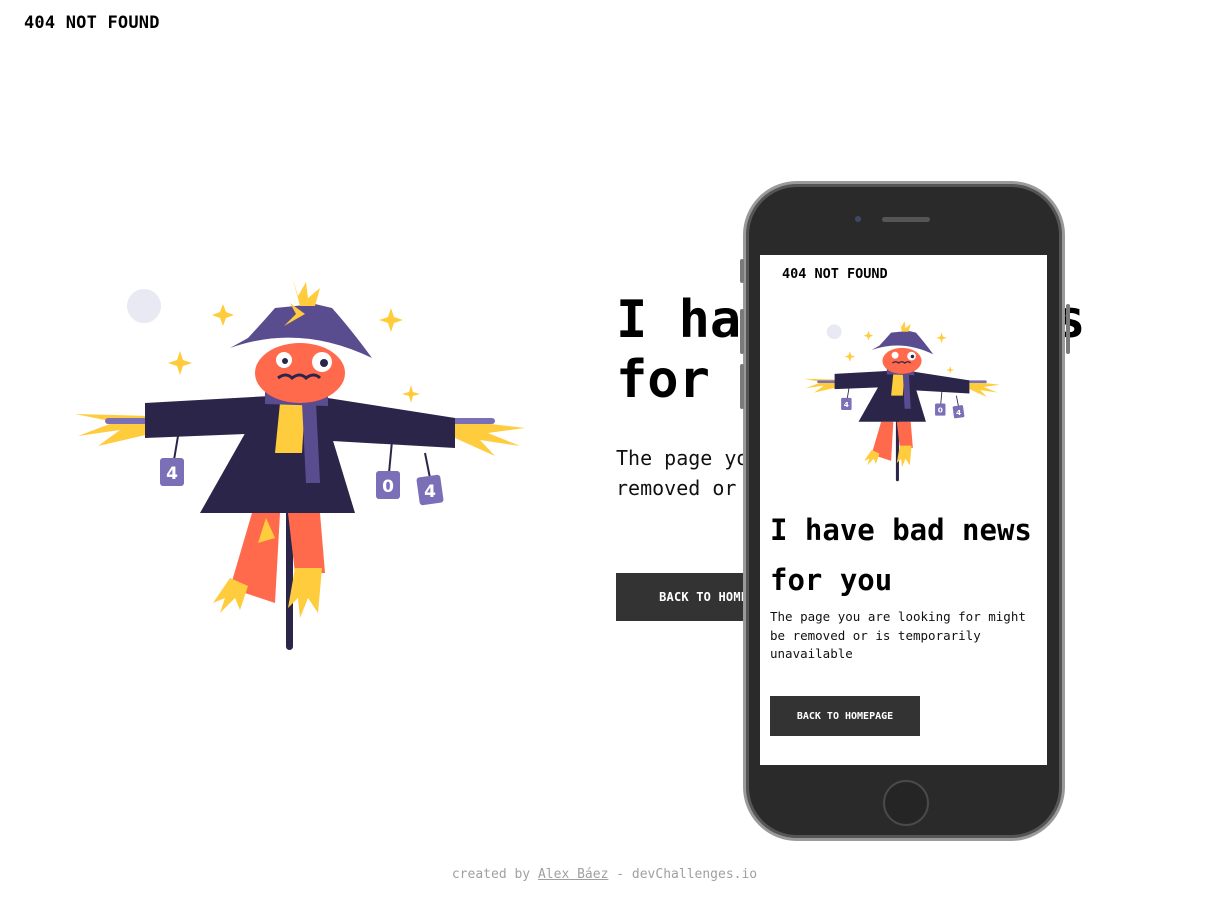 The width and height of the screenshot is (1209, 900). What do you see at coordinates (858, 219) in the screenshot?
I see `phone-camera-icon` at bounding box center [858, 219].